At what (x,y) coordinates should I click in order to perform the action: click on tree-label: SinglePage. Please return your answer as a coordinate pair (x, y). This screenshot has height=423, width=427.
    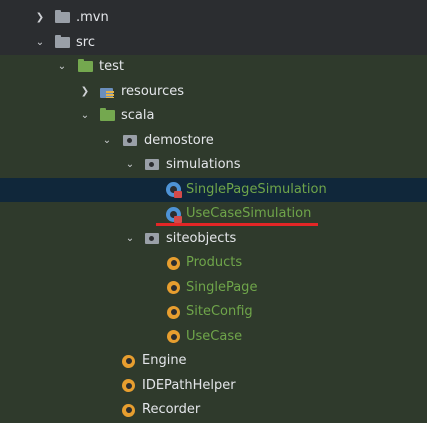
    Looking at the image, I should click on (222, 287).